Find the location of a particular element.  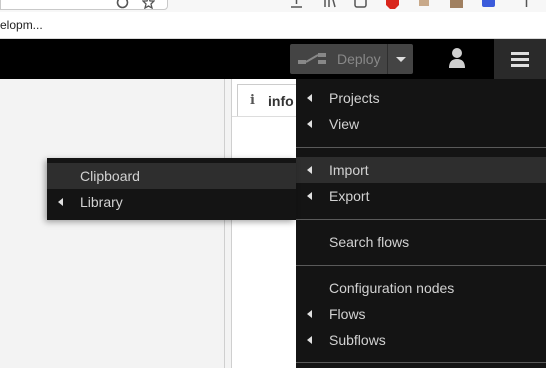

menu-item-subflows: Subflows is located at coordinates (421, 340).